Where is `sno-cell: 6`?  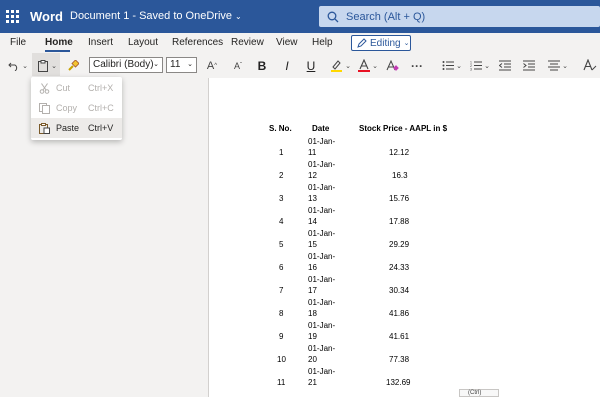
sno-cell: 6 is located at coordinates (281, 267).